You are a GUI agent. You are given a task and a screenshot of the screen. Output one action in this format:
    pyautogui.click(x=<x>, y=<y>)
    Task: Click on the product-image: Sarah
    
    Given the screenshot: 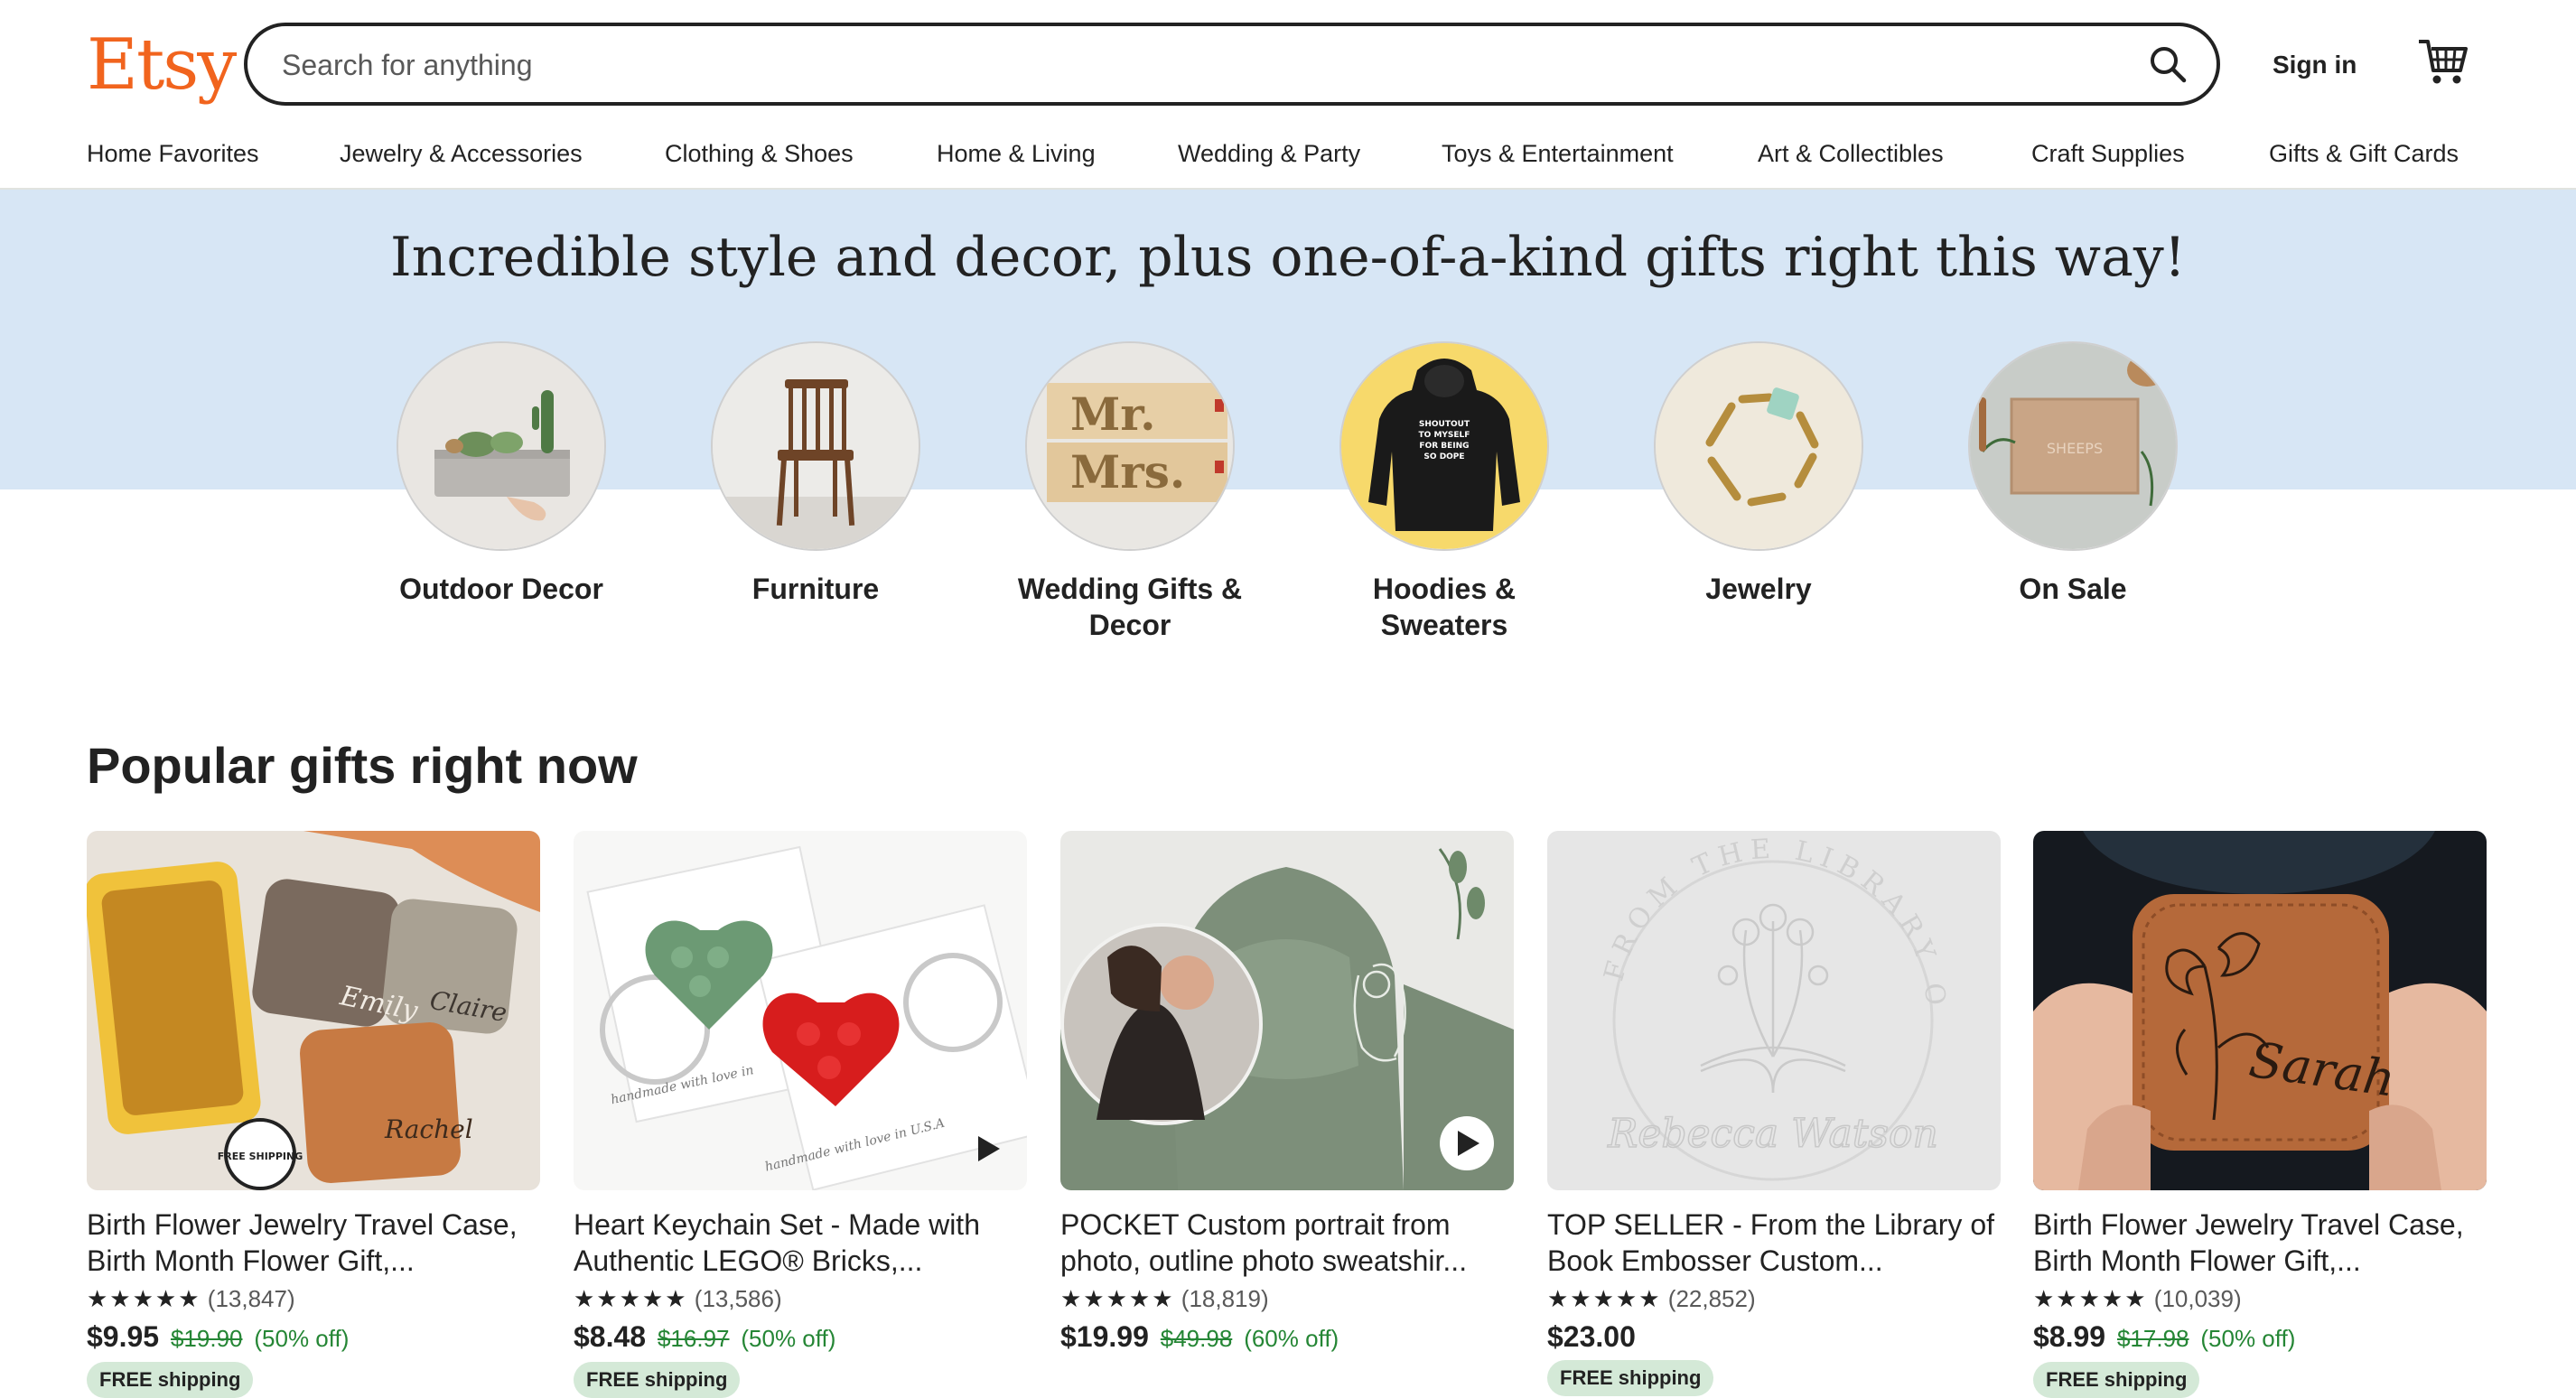 What is the action you would take?
    pyautogui.click(x=2260, y=1010)
    